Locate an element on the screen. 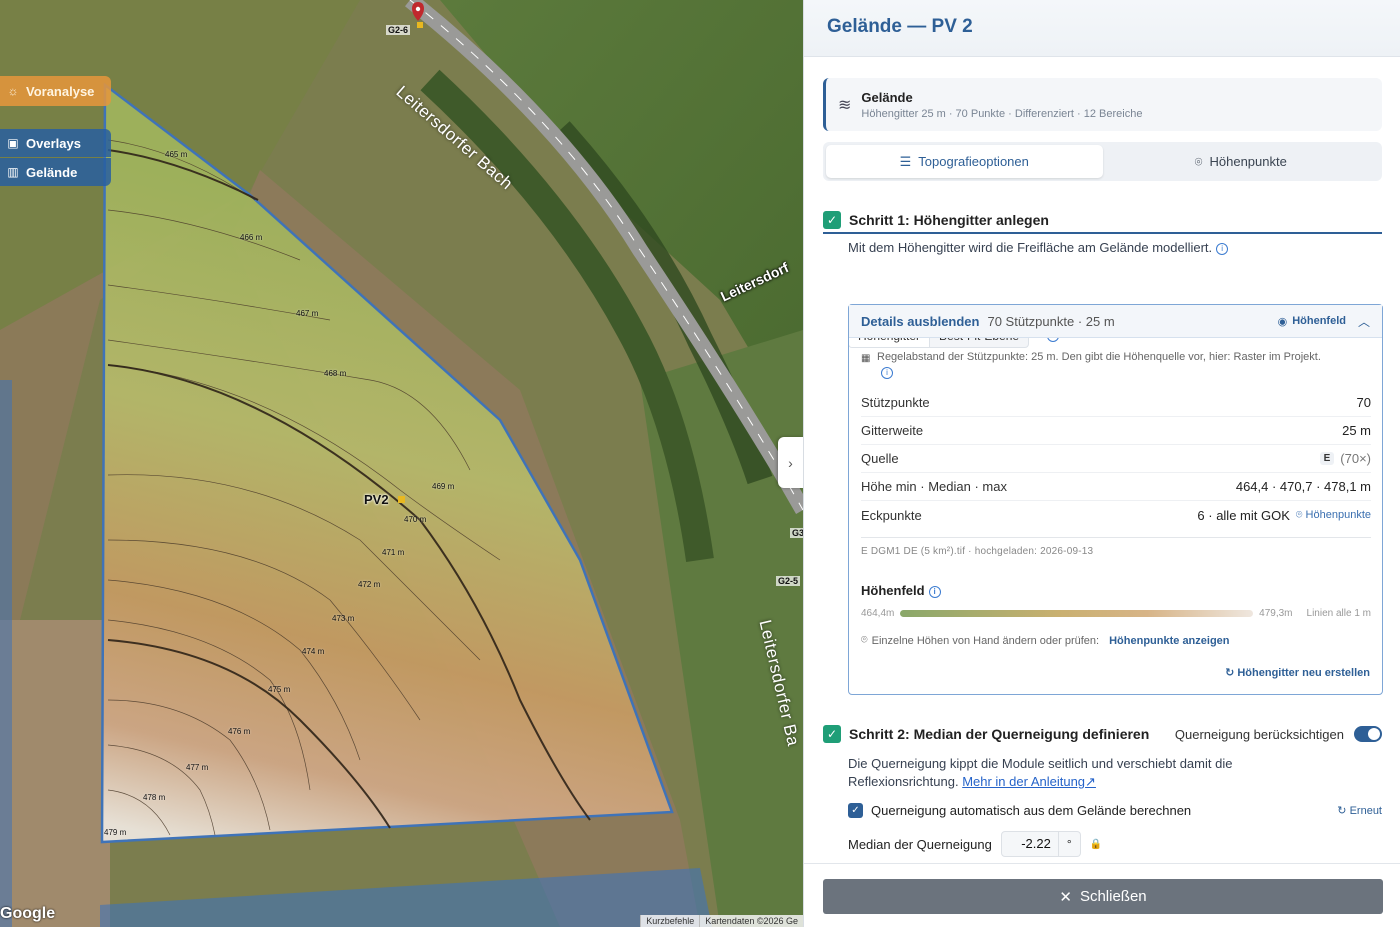 Image resolution: width=1400 pixels, height=927 pixels. tab-bar: ☰ Topografieoptionen ⌾ Höhenpunkte is located at coordinates (1102, 161).